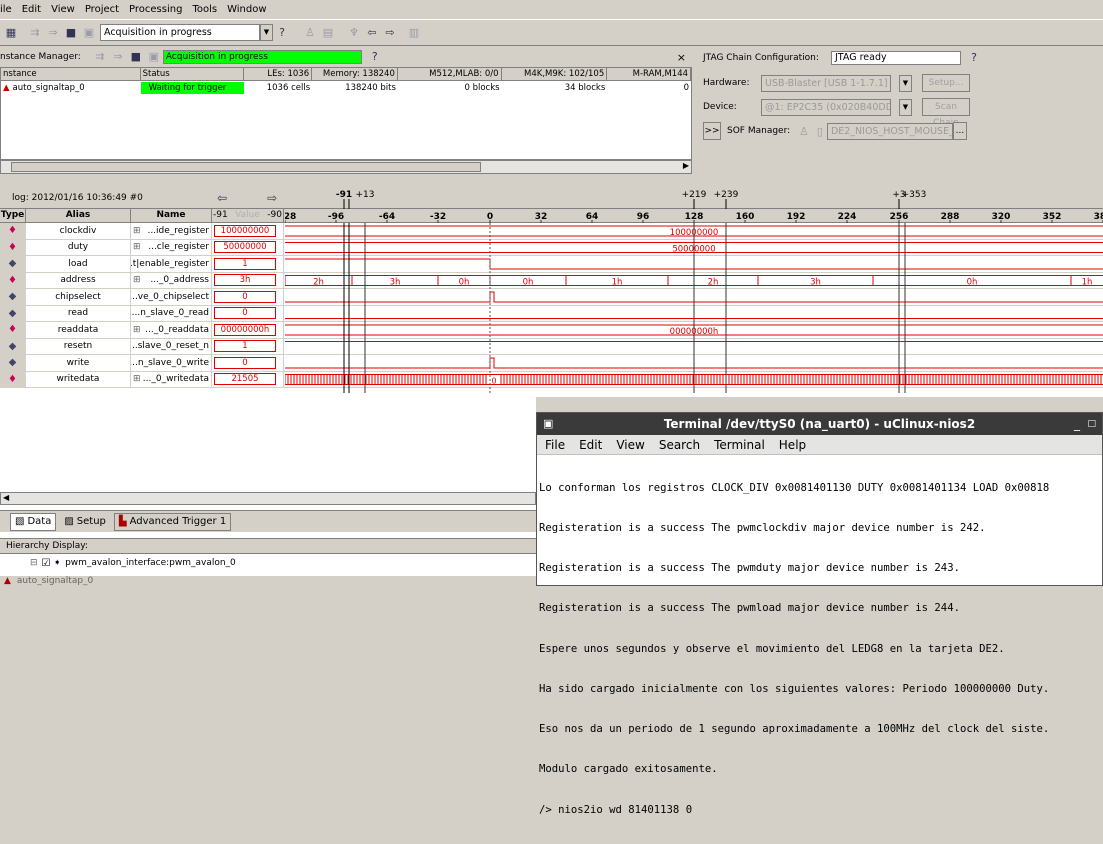 The height and width of the screenshot is (844, 1103). Describe the element at coordinates (278, 74) in the screenshot. I see `col-les: LEs: 1036` at that location.